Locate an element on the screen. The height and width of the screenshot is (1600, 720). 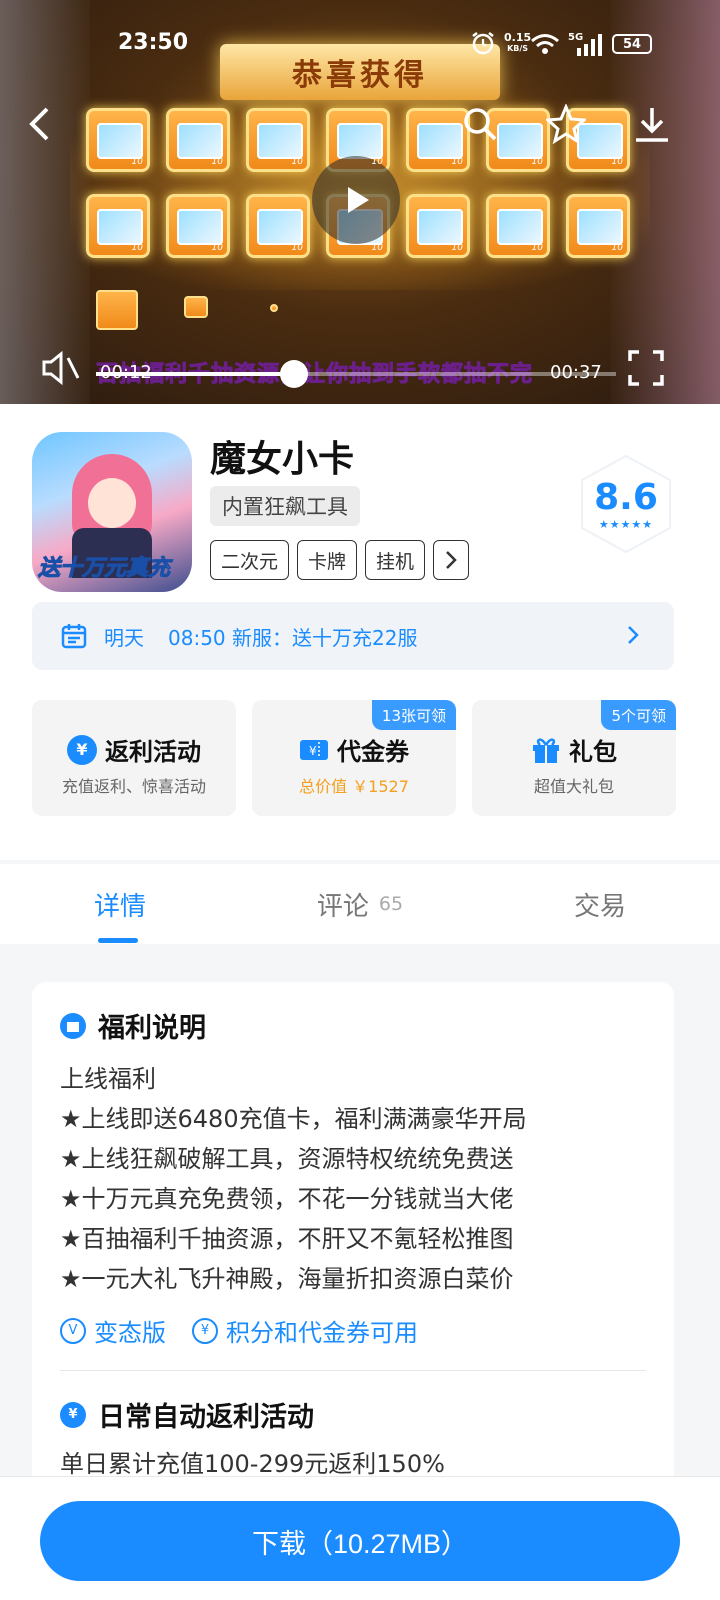
server-date: 明天 is located at coordinates (124, 637).